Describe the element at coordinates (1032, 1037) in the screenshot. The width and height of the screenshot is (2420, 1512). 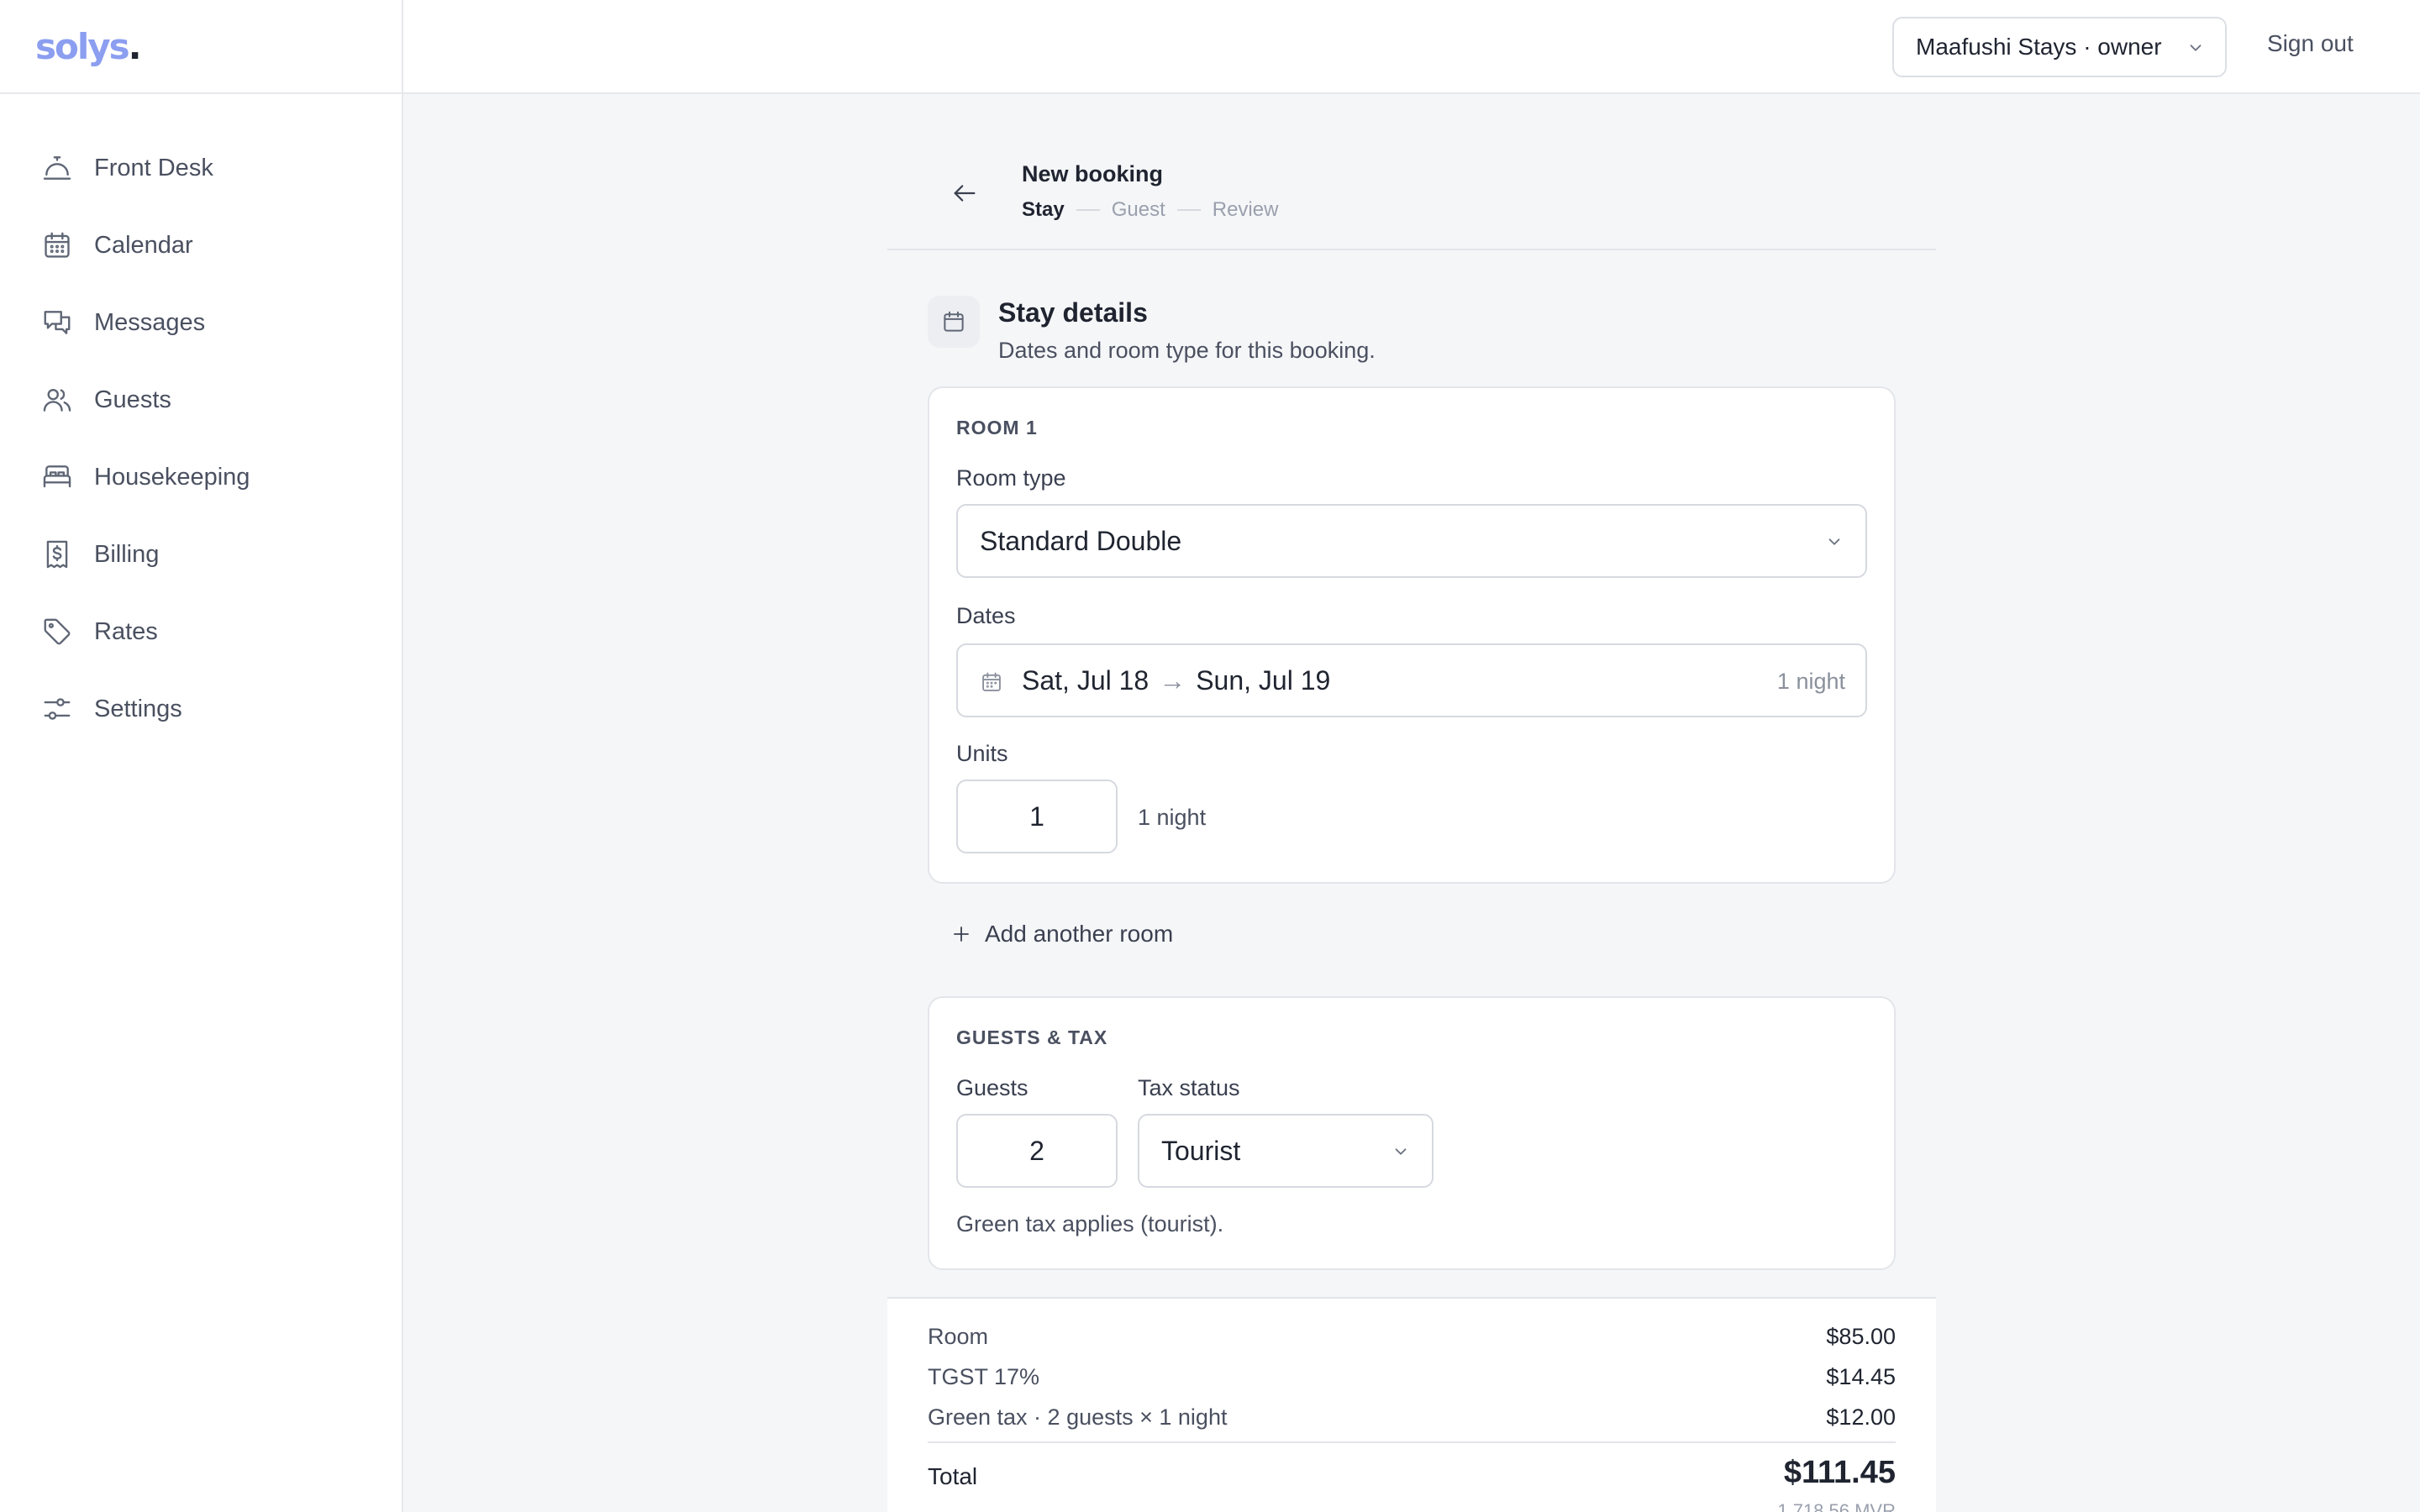
I see `guests-tax-section-label: GUESTS & TAX` at that location.